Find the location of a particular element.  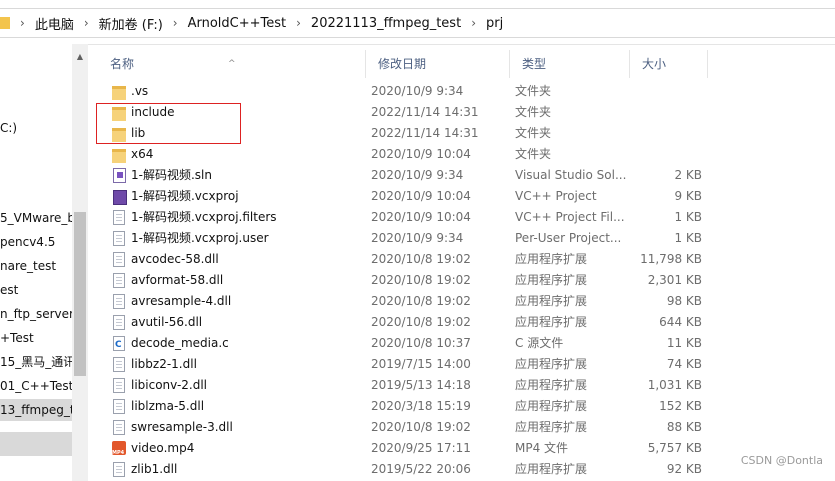

breadcrumb-item: prj is located at coordinates (494, 23).